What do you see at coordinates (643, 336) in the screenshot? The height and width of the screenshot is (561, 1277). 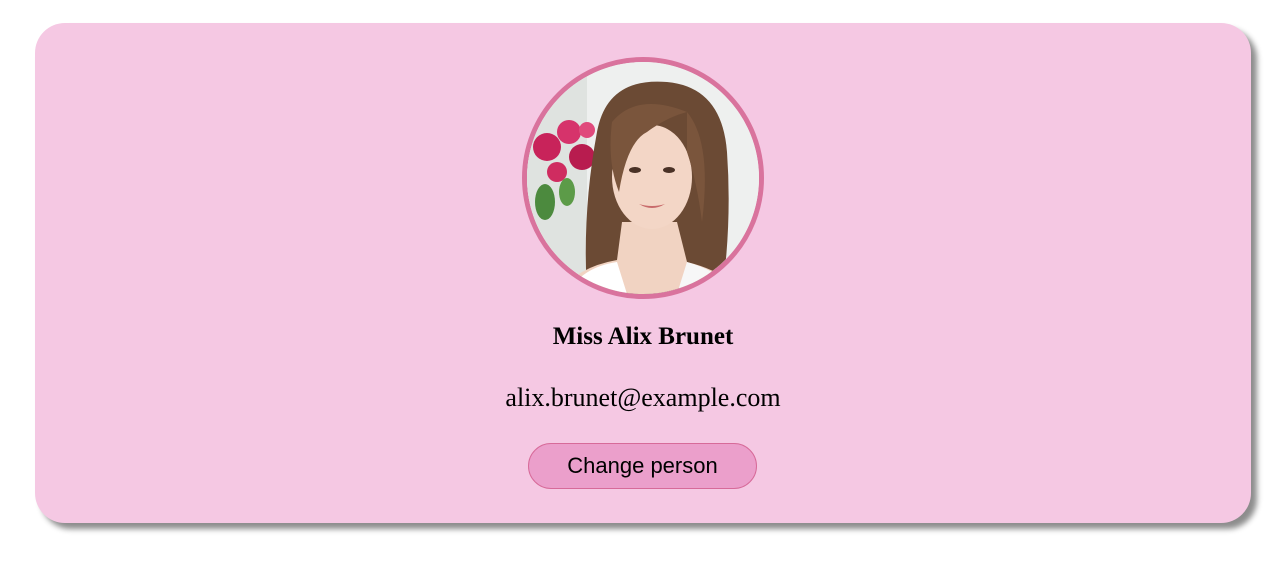 I see `person-name: Miss Alix Brunet` at bounding box center [643, 336].